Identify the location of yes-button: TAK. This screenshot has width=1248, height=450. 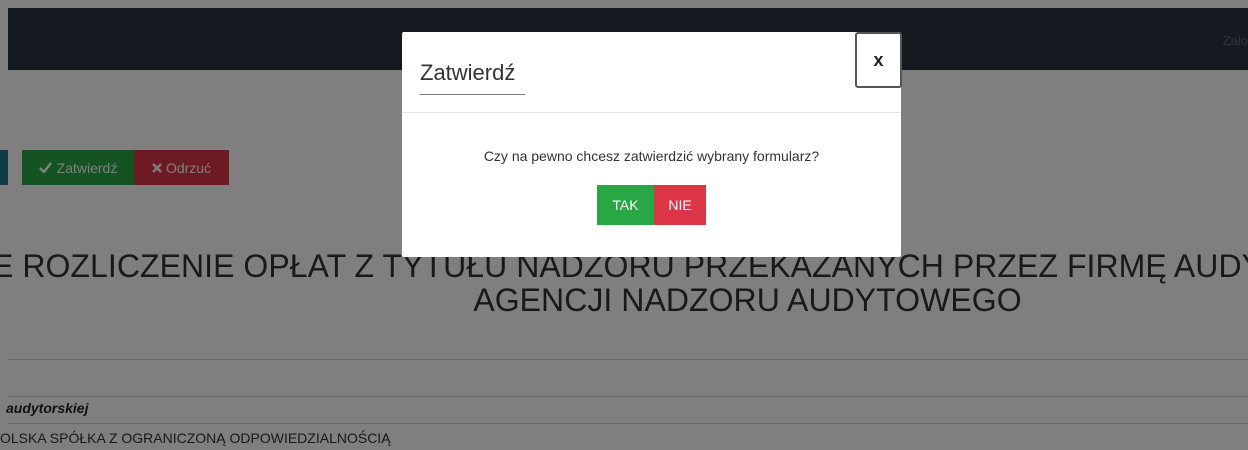
(625, 205).